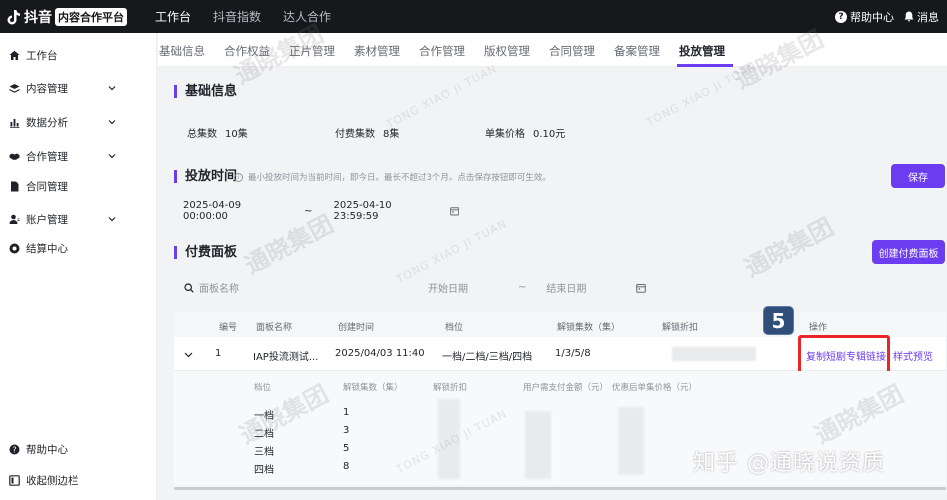  I want to click on sub-row-eps: 3, so click(346, 430).